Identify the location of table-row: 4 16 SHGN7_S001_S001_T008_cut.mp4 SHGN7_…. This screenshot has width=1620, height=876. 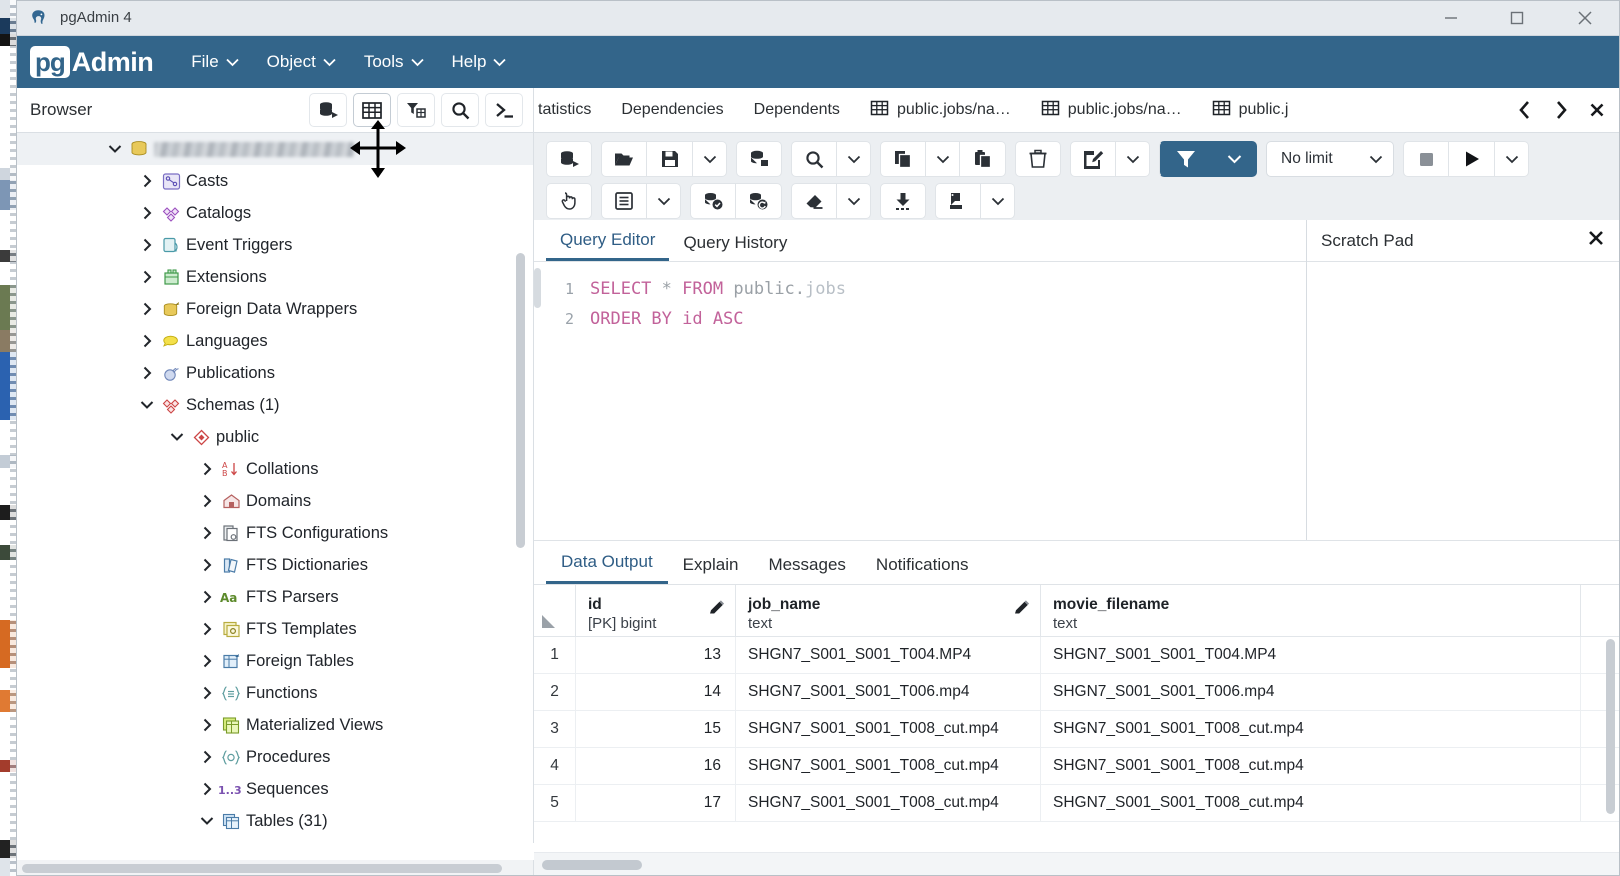
(1077, 766).